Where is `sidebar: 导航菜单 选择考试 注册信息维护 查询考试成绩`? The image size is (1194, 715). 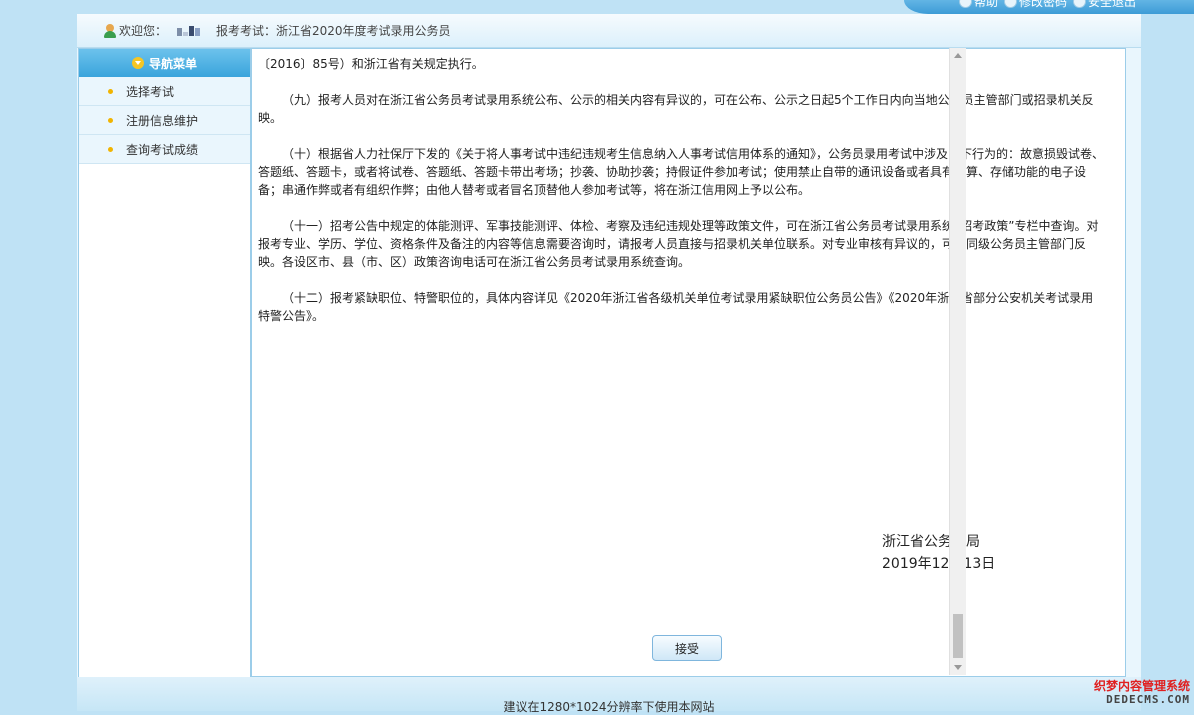
sidebar: 导航菜单 选择考试 注册信息维护 查询考试成绩 is located at coordinates (164, 363).